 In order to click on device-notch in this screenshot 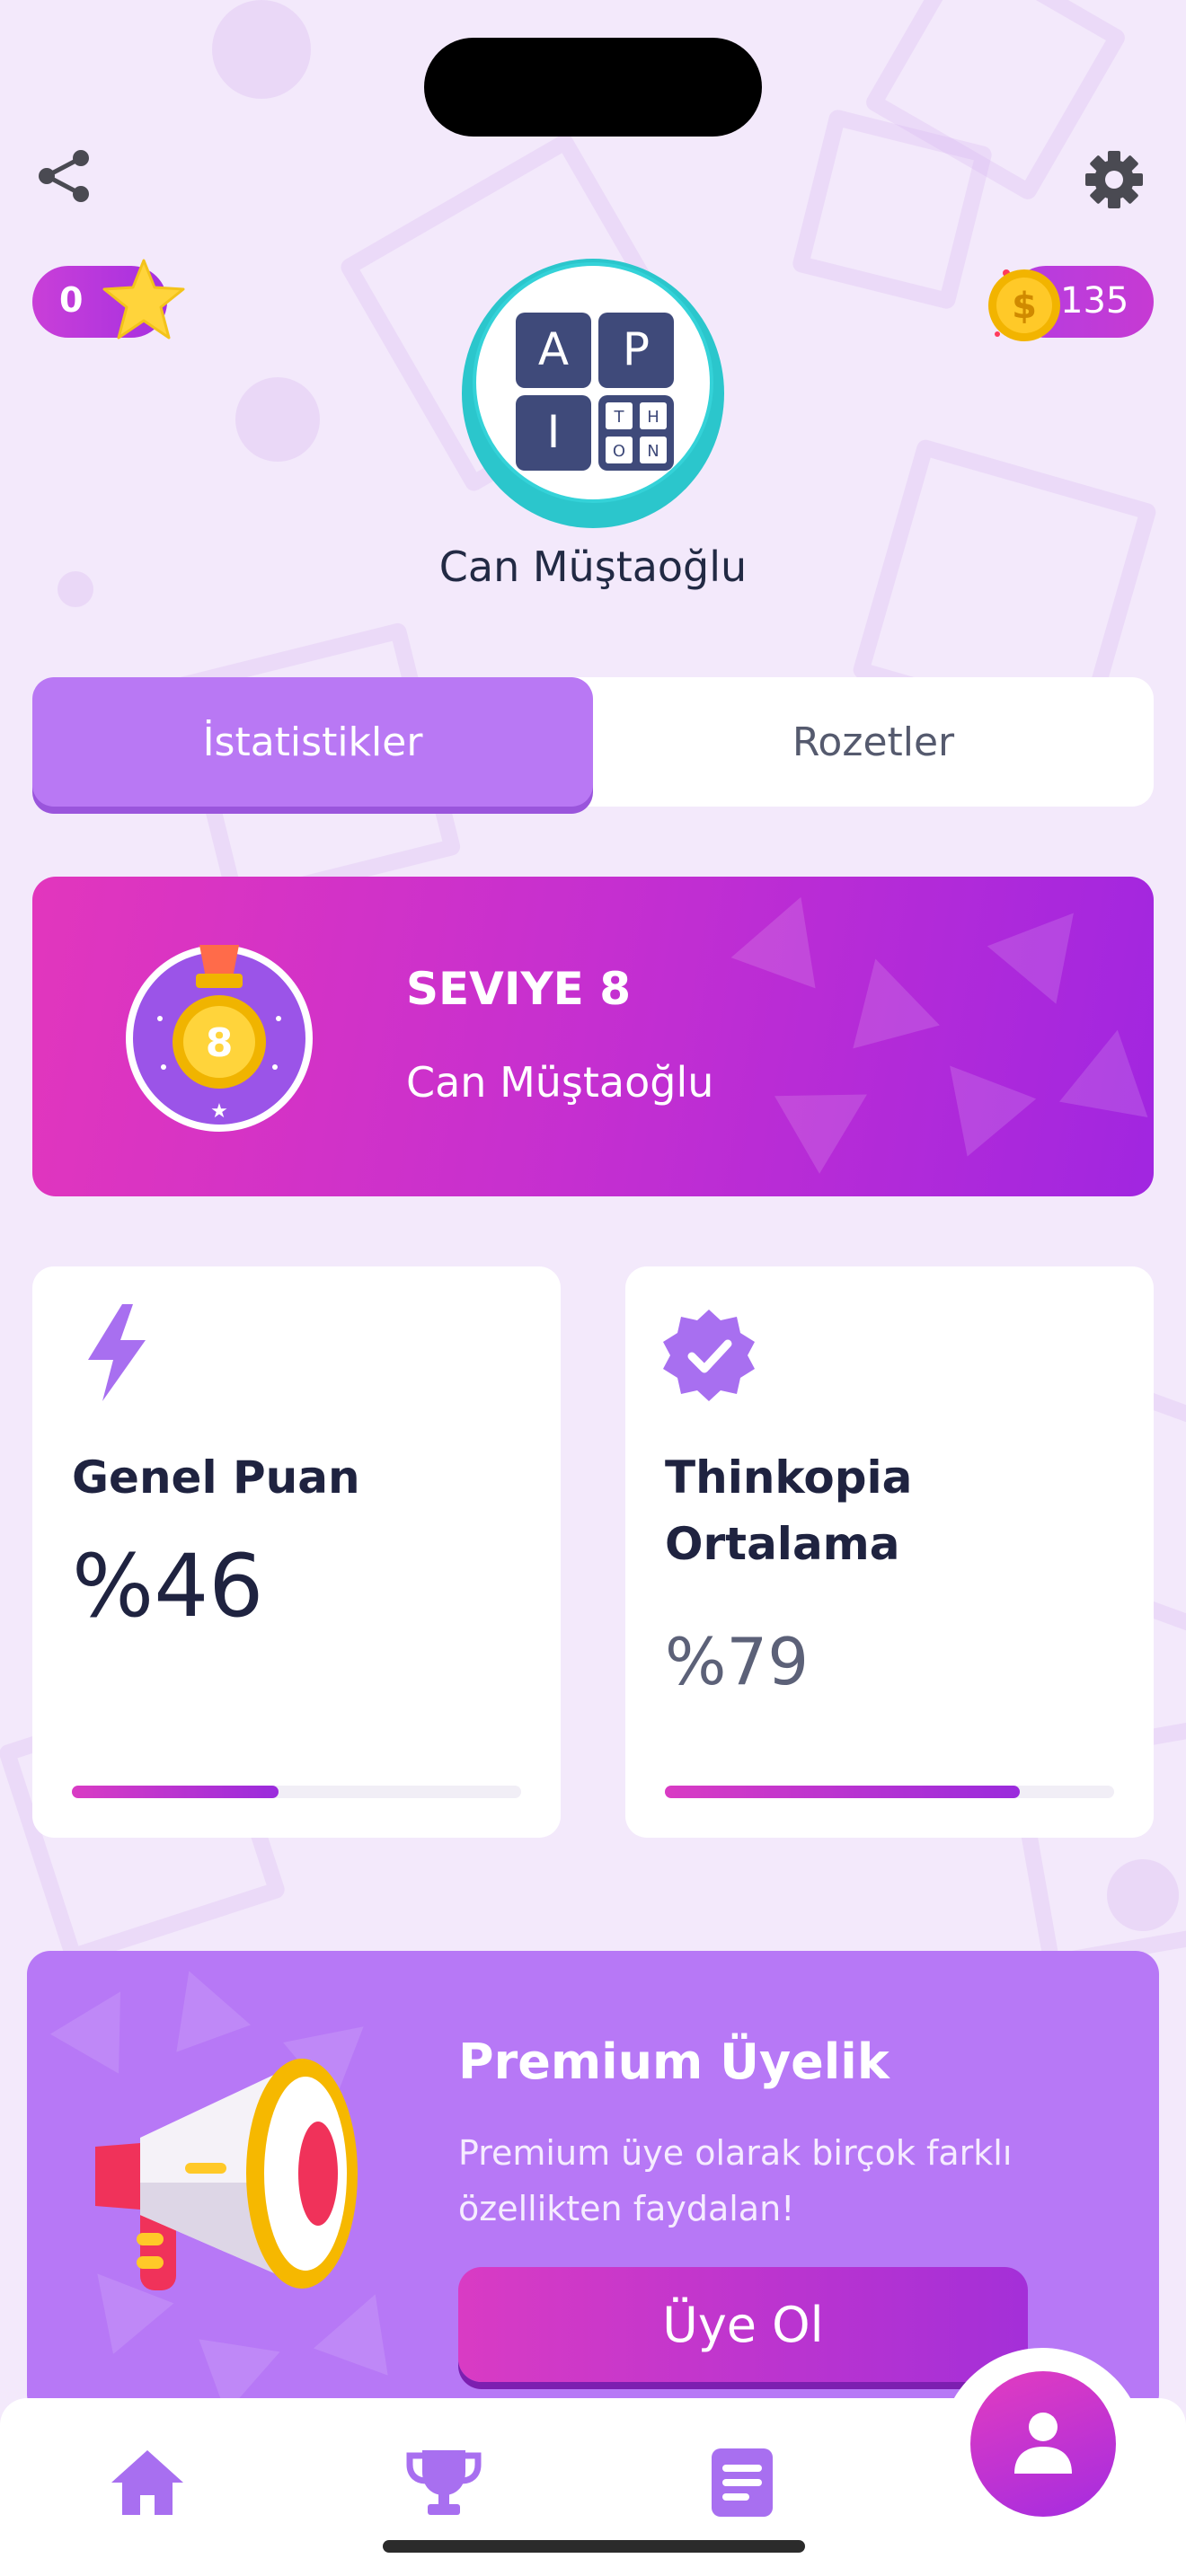, I will do `click(593, 87)`.